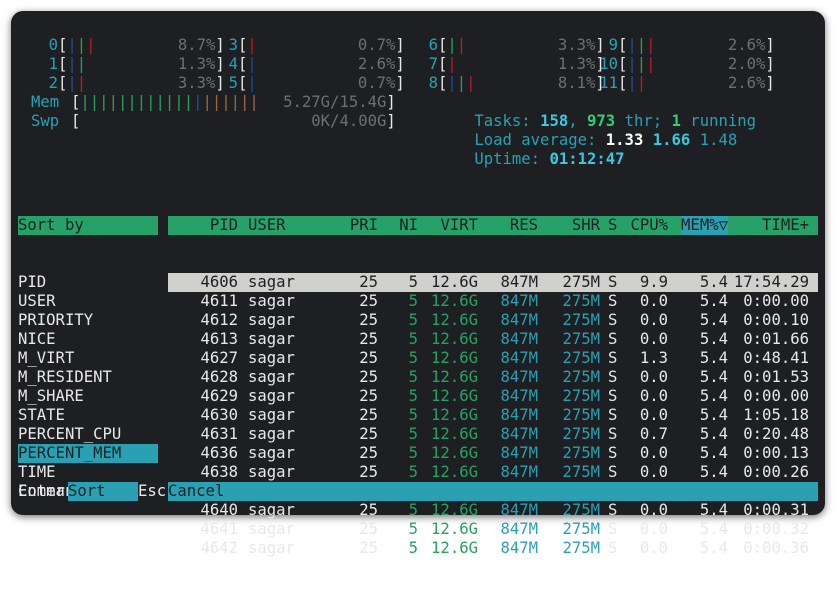 This screenshot has height=596, width=837. I want to click on column-header-time: TIME+, so click(785, 225).